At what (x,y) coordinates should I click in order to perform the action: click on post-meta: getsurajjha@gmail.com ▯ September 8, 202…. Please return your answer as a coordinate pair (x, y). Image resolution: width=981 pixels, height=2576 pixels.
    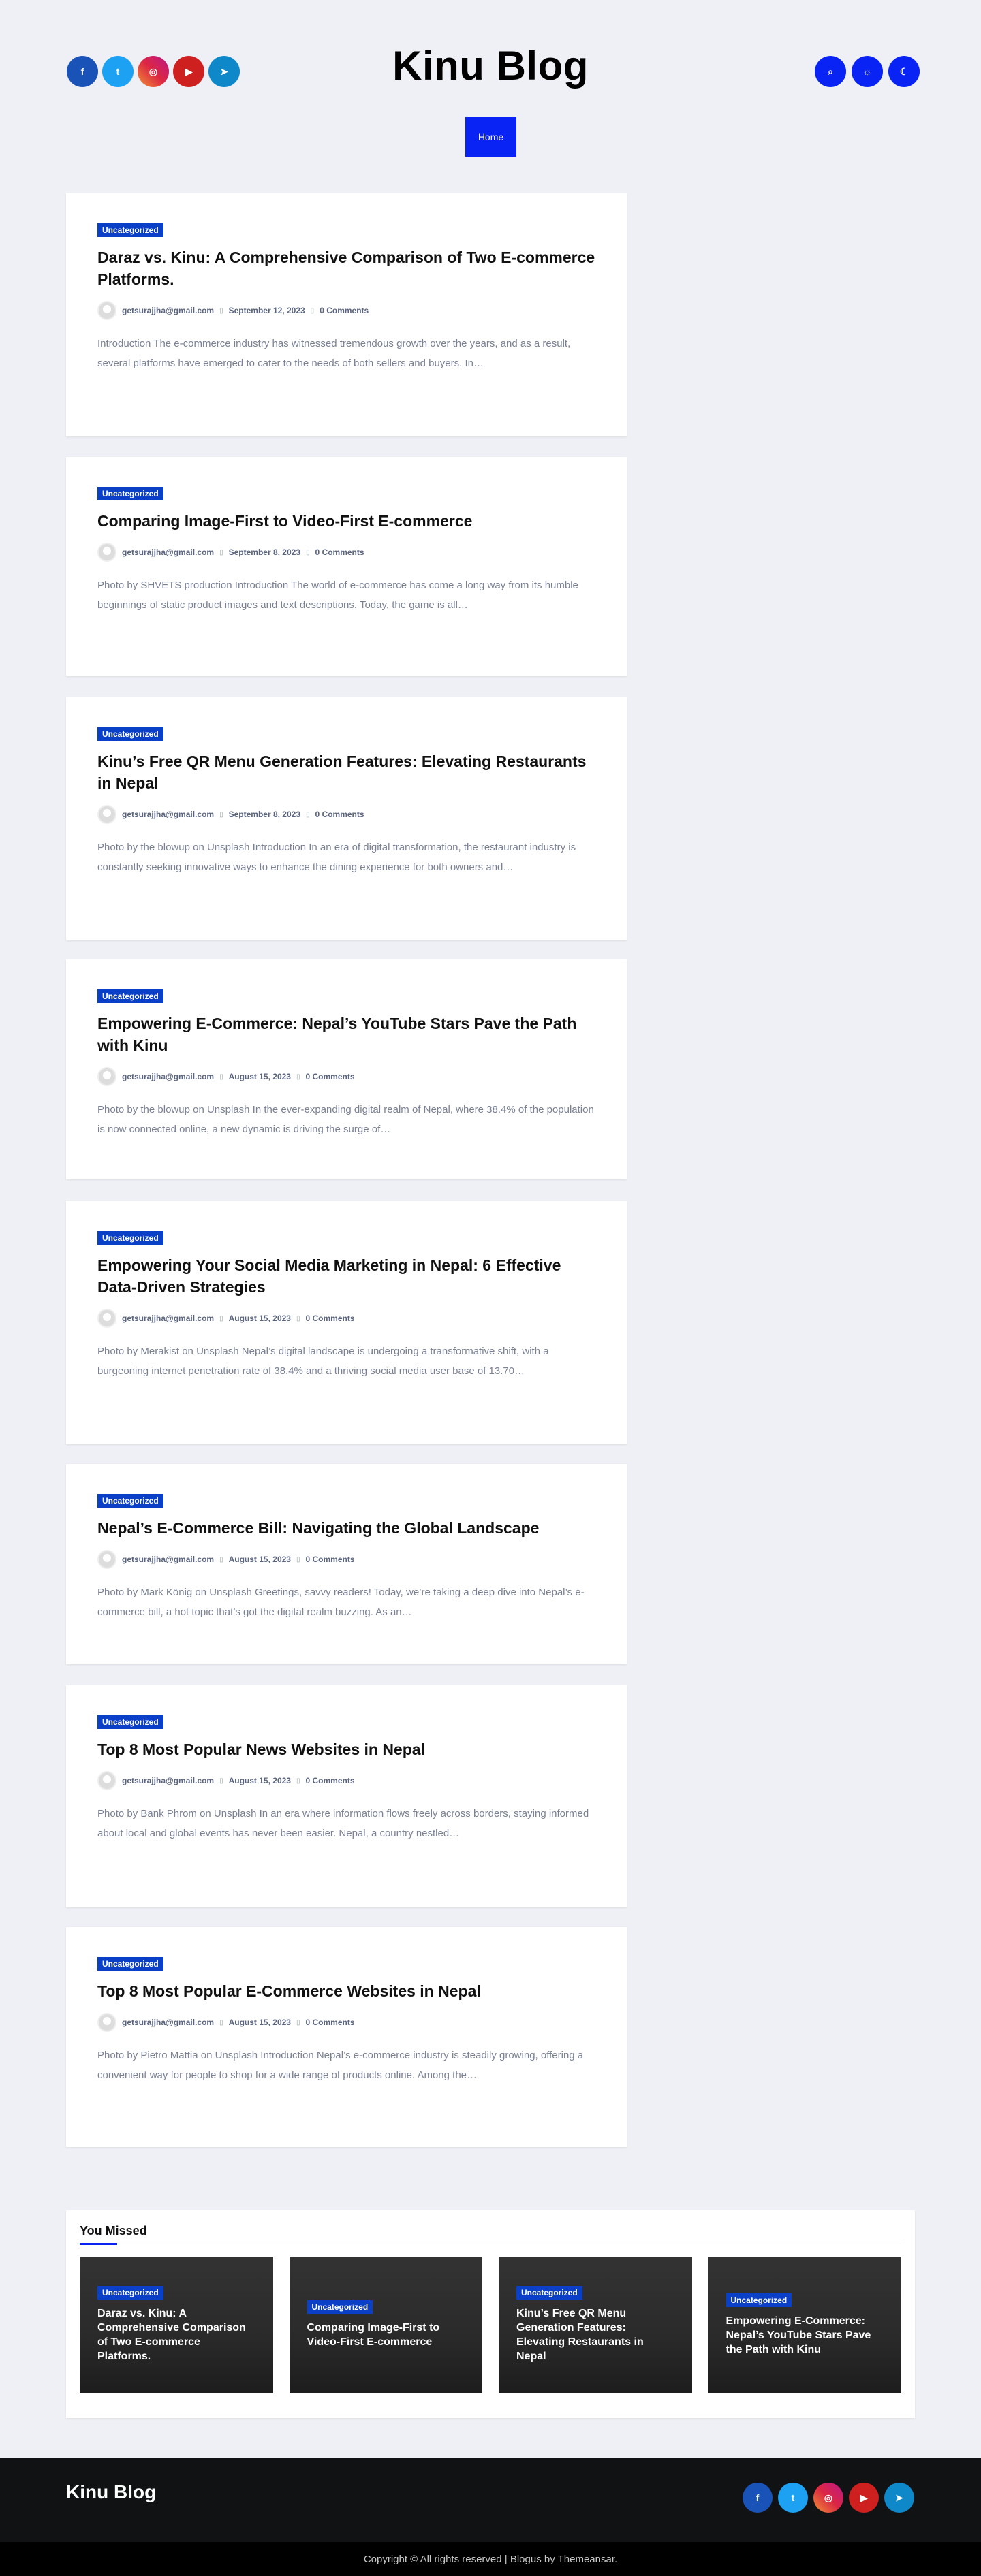
    Looking at the image, I should click on (346, 814).